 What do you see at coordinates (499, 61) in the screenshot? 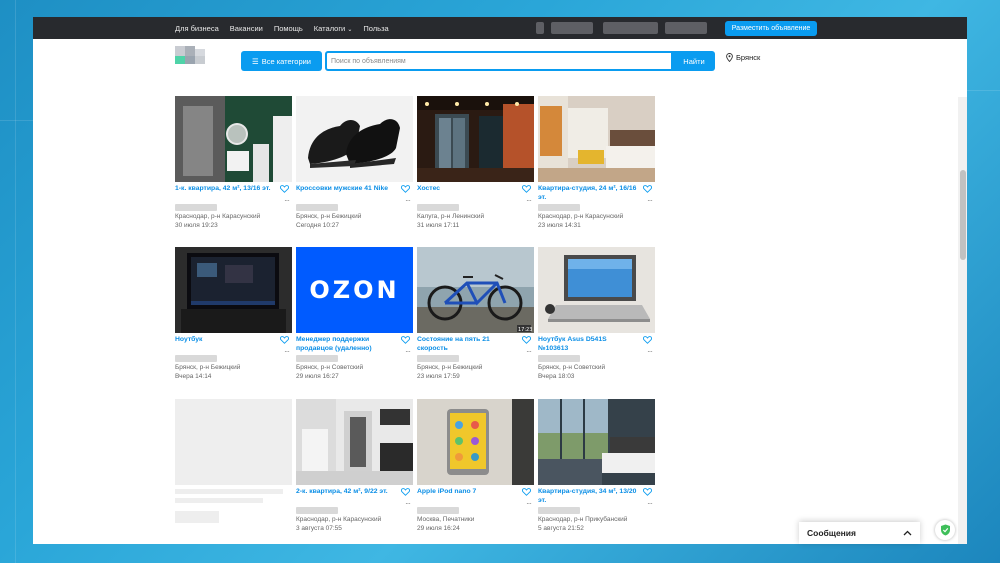
I see `search-input: Поиск по объявлениям` at bounding box center [499, 61].